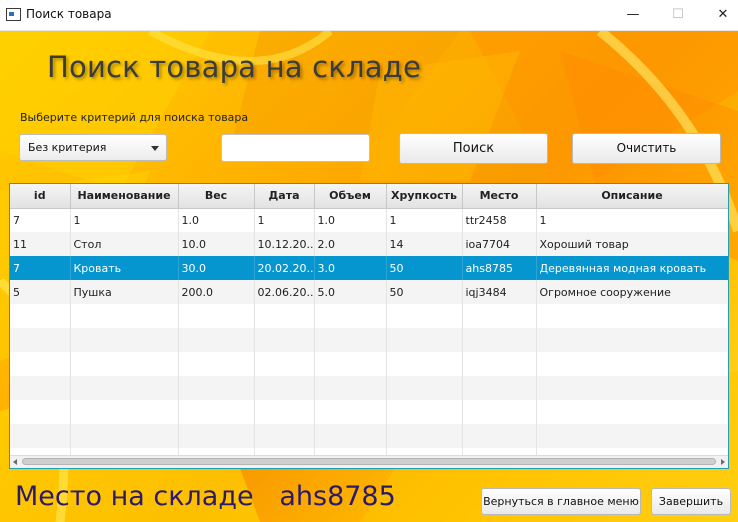 This screenshot has height=522, width=738. Describe the element at coordinates (69, 14) in the screenshot. I see `window-title: Поиск товара` at that location.